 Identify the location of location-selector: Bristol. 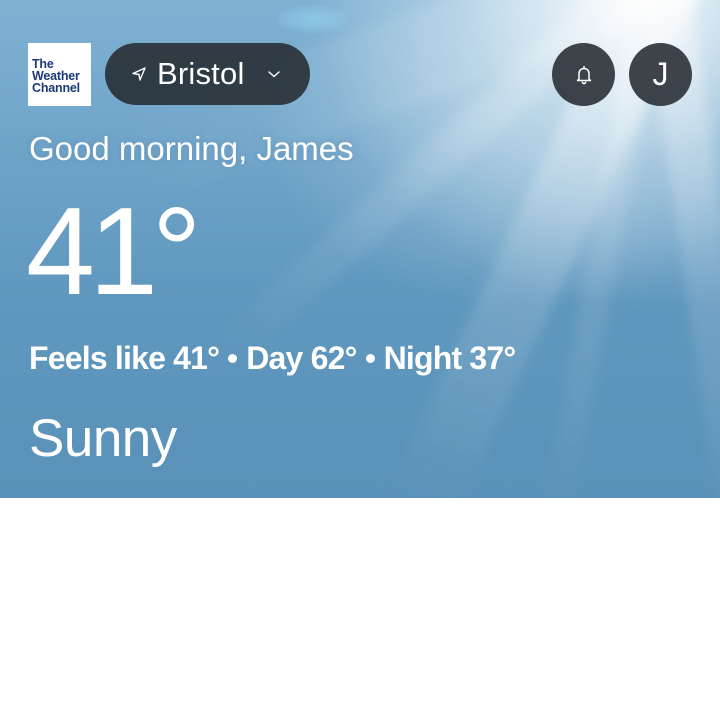
(207, 74).